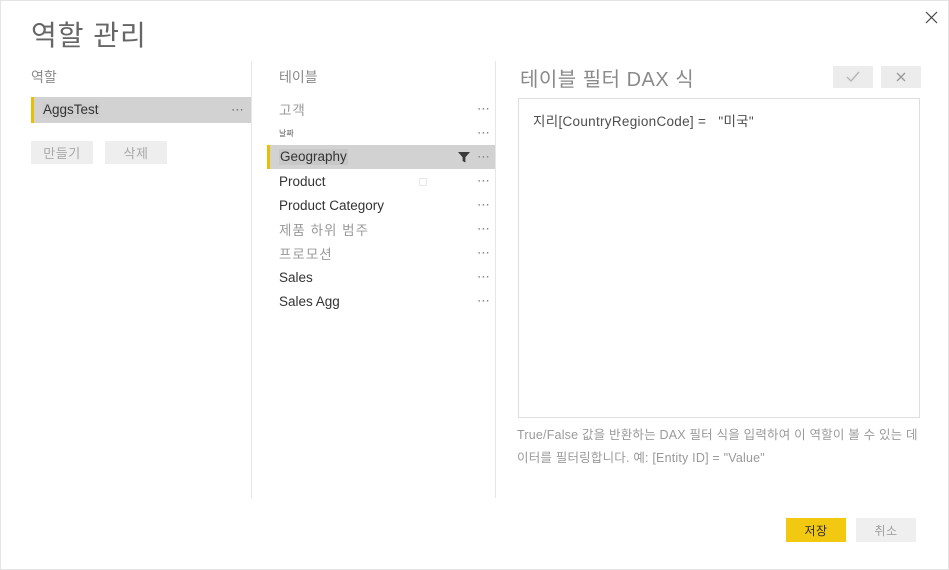 The width and height of the screenshot is (949, 570). I want to click on role-more-options-icon: ⋯, so click(238, 109).